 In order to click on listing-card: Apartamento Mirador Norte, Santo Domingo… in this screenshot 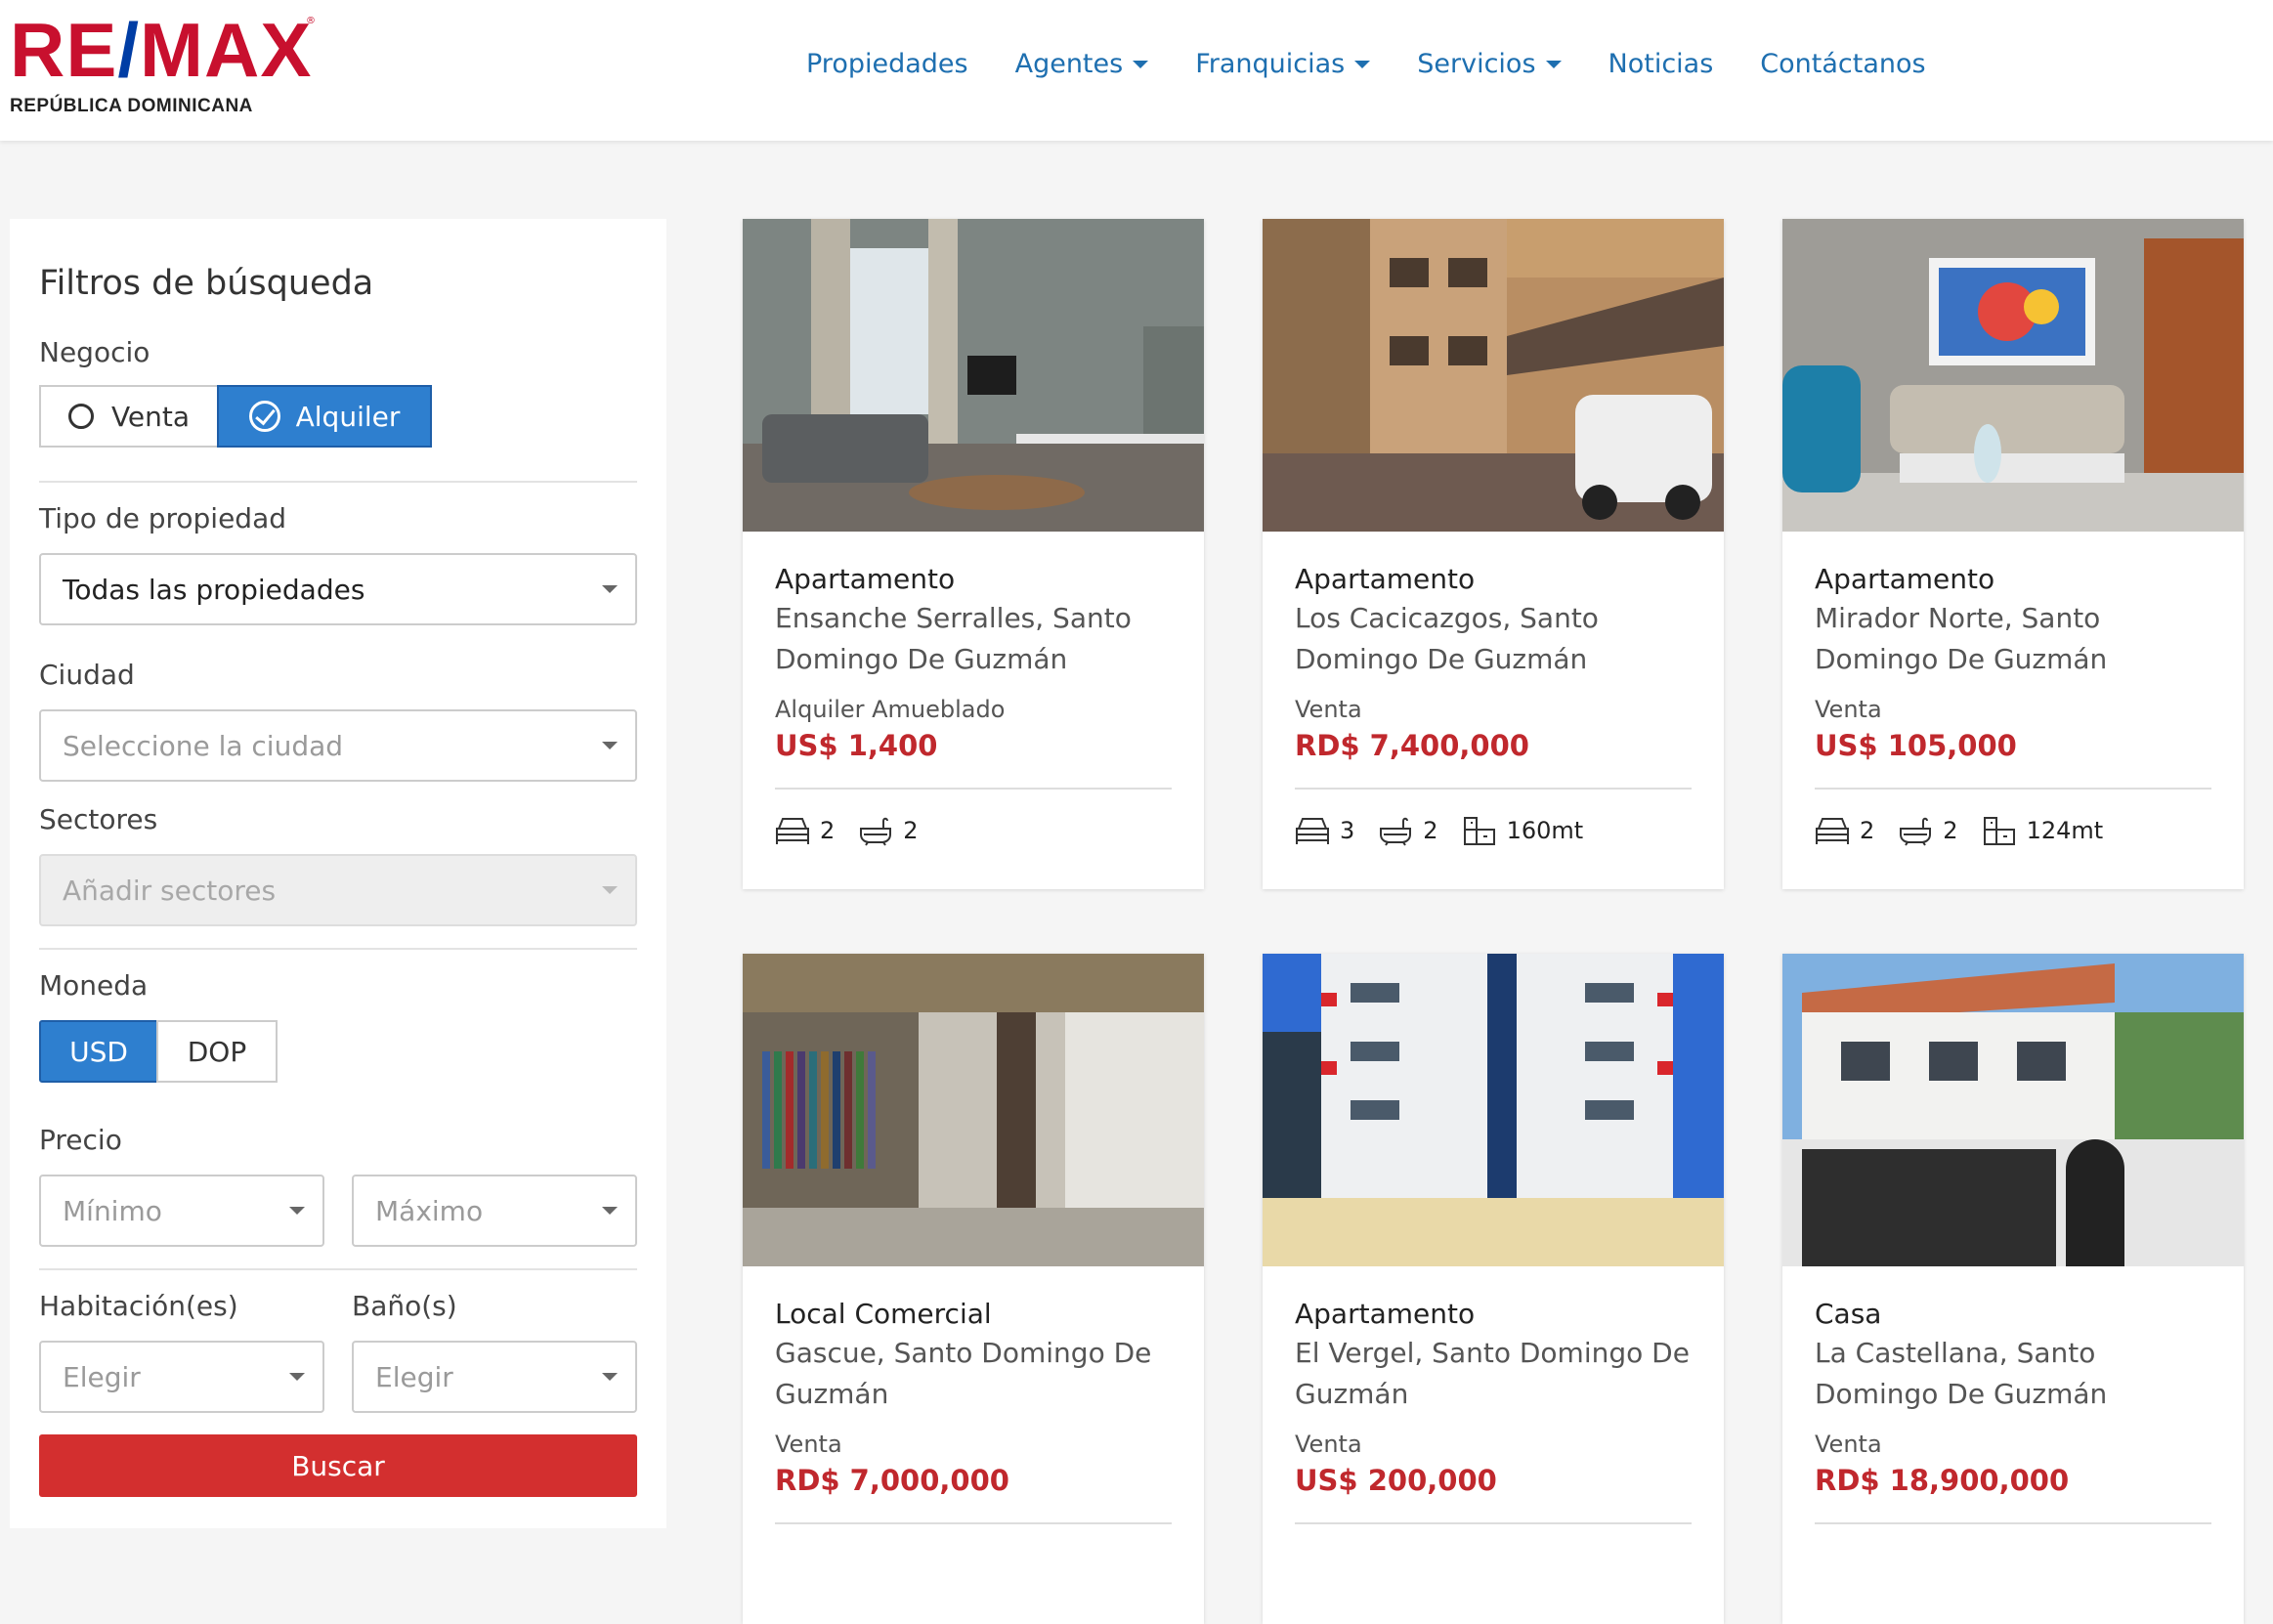, I will do `click(2013, 554)`.